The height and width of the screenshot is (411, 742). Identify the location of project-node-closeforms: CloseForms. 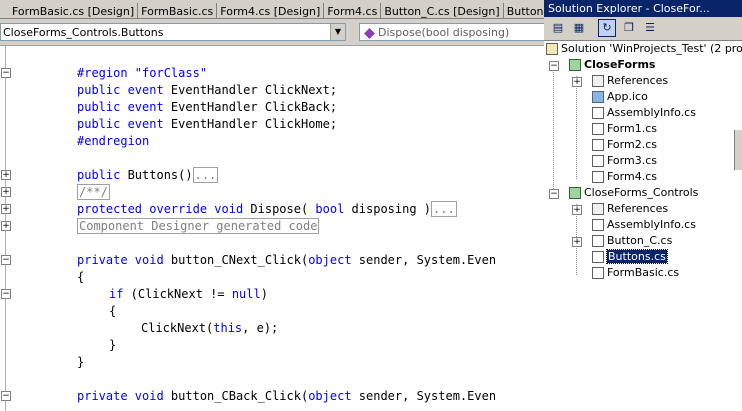
(612, 65).